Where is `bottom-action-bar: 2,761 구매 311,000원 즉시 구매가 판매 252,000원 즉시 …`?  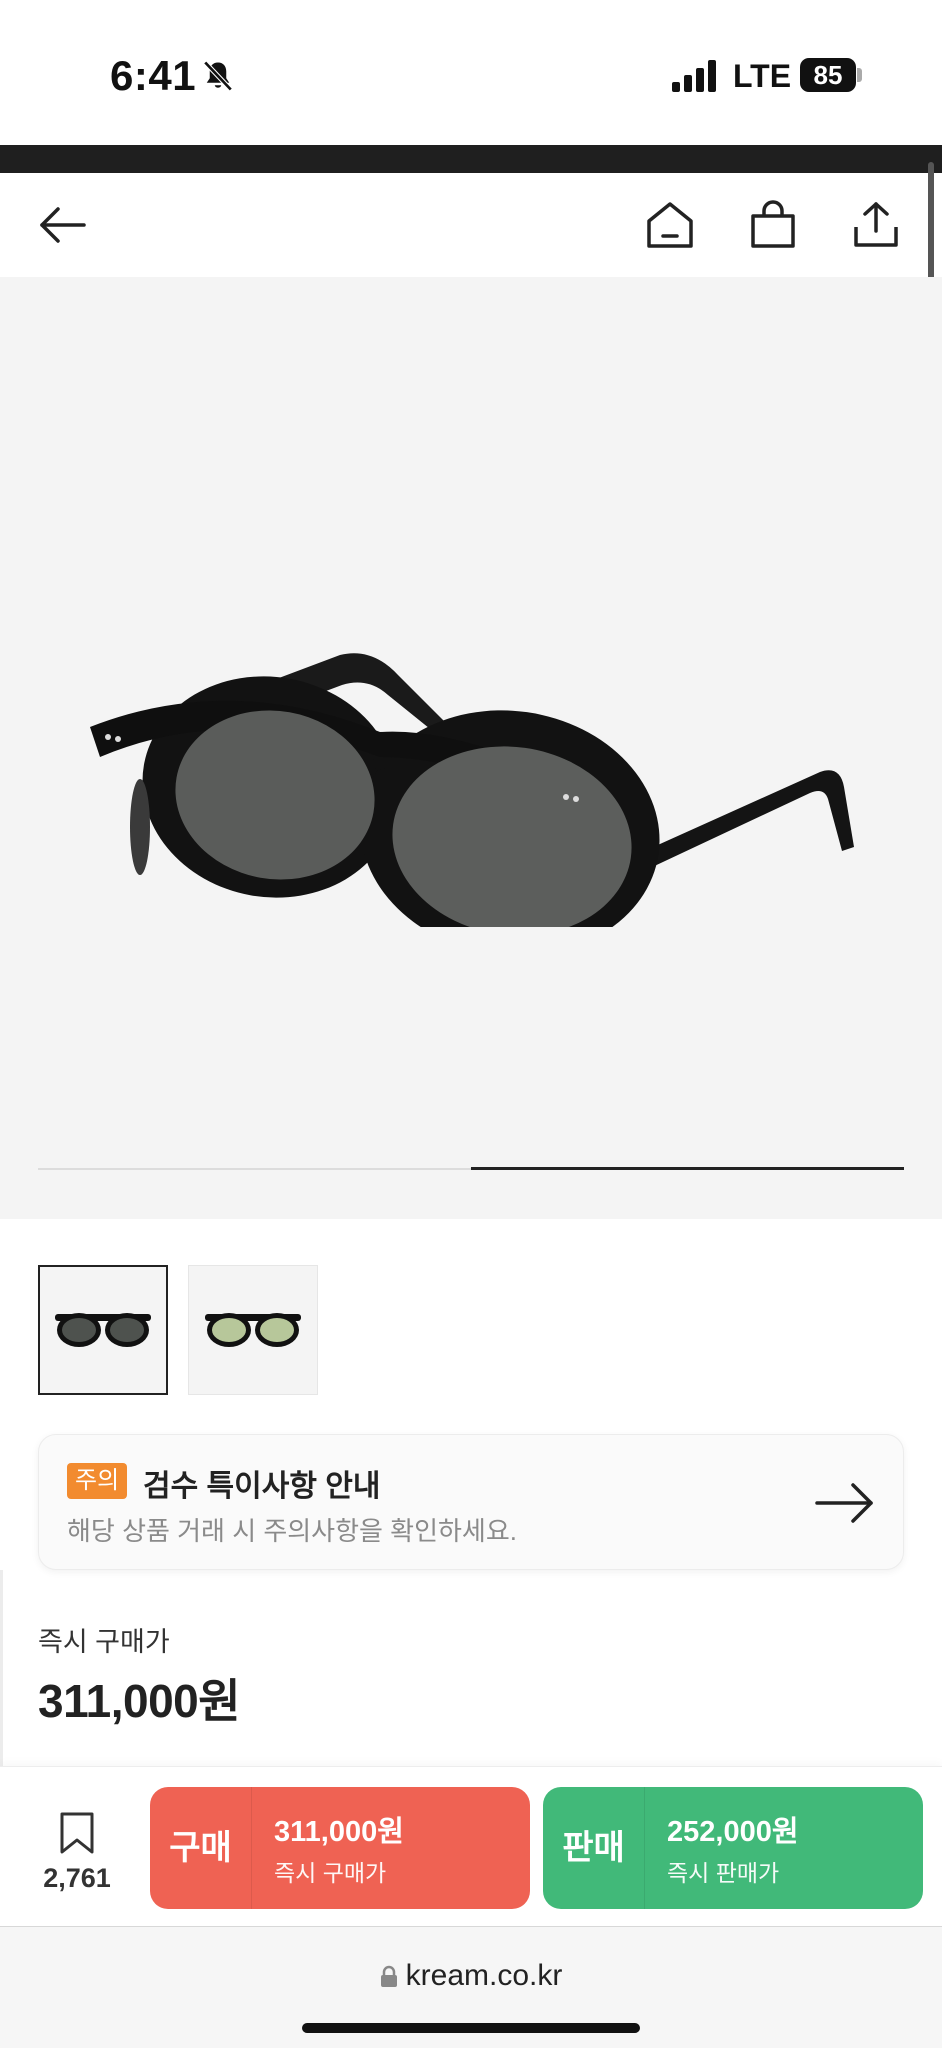
bottom-action-bar: 2,761 구매 311,000원 즉시 구매가 판매 252,000원 즉시 … is located at coordinates (471, 1846).